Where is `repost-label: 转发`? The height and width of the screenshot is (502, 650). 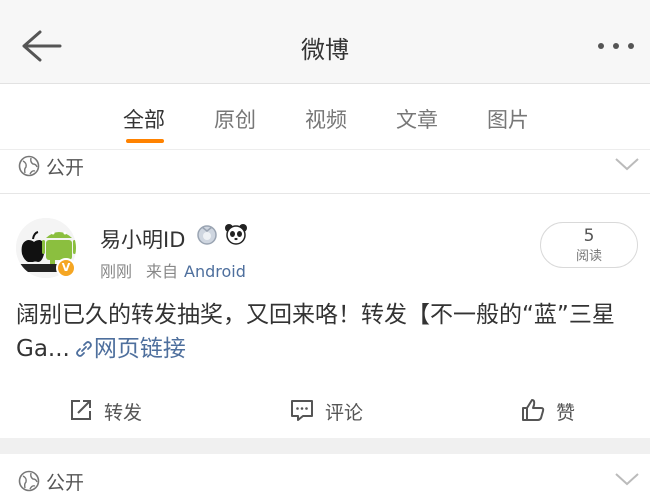 repost-label: 转发 is located at coordinates (123, 413).